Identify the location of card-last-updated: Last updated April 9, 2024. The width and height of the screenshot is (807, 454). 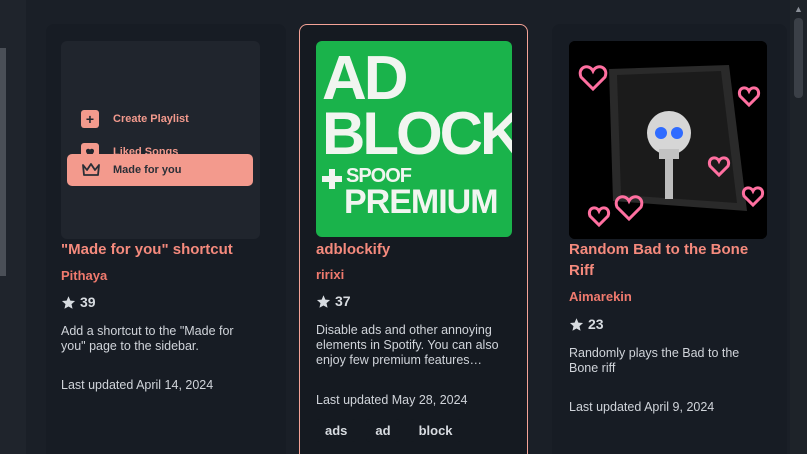
(642, 407).